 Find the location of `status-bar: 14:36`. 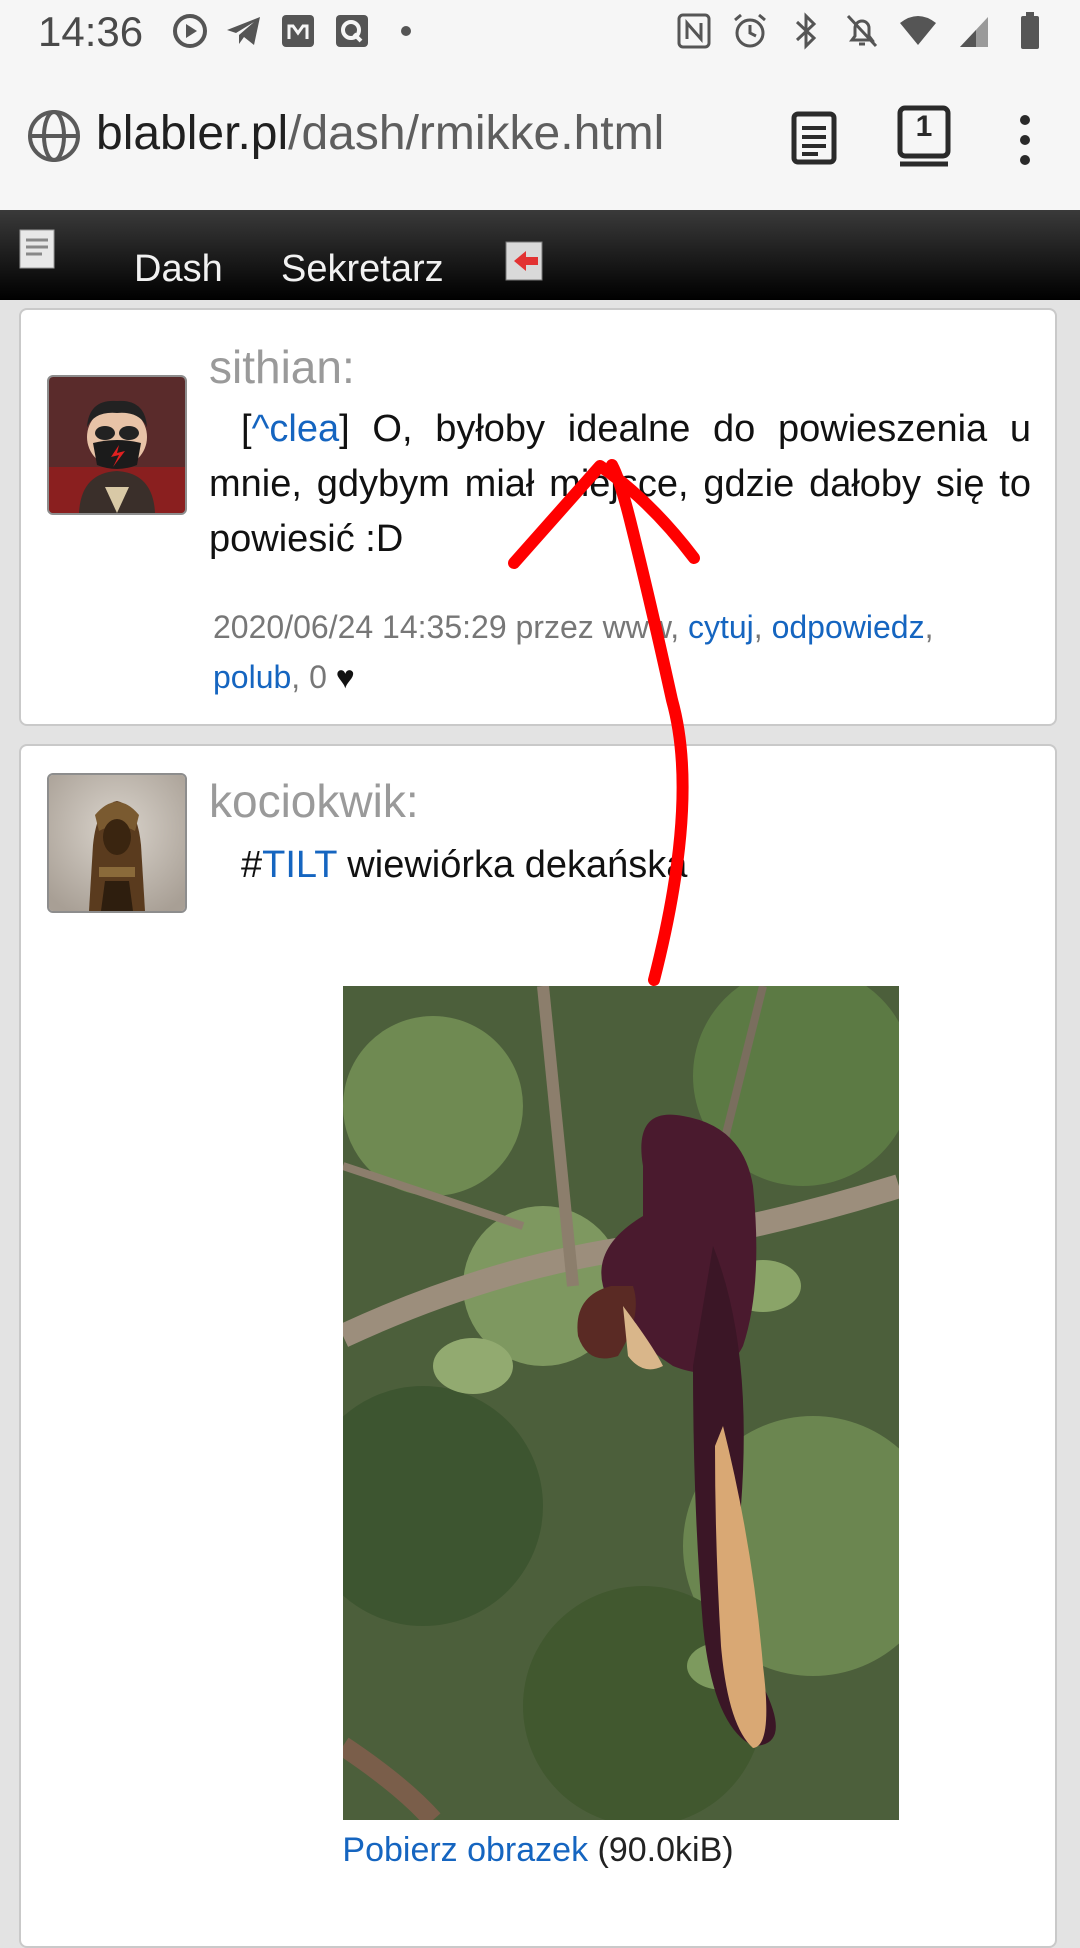

status-bar: 14:36 is located at coordinates (540, 30).